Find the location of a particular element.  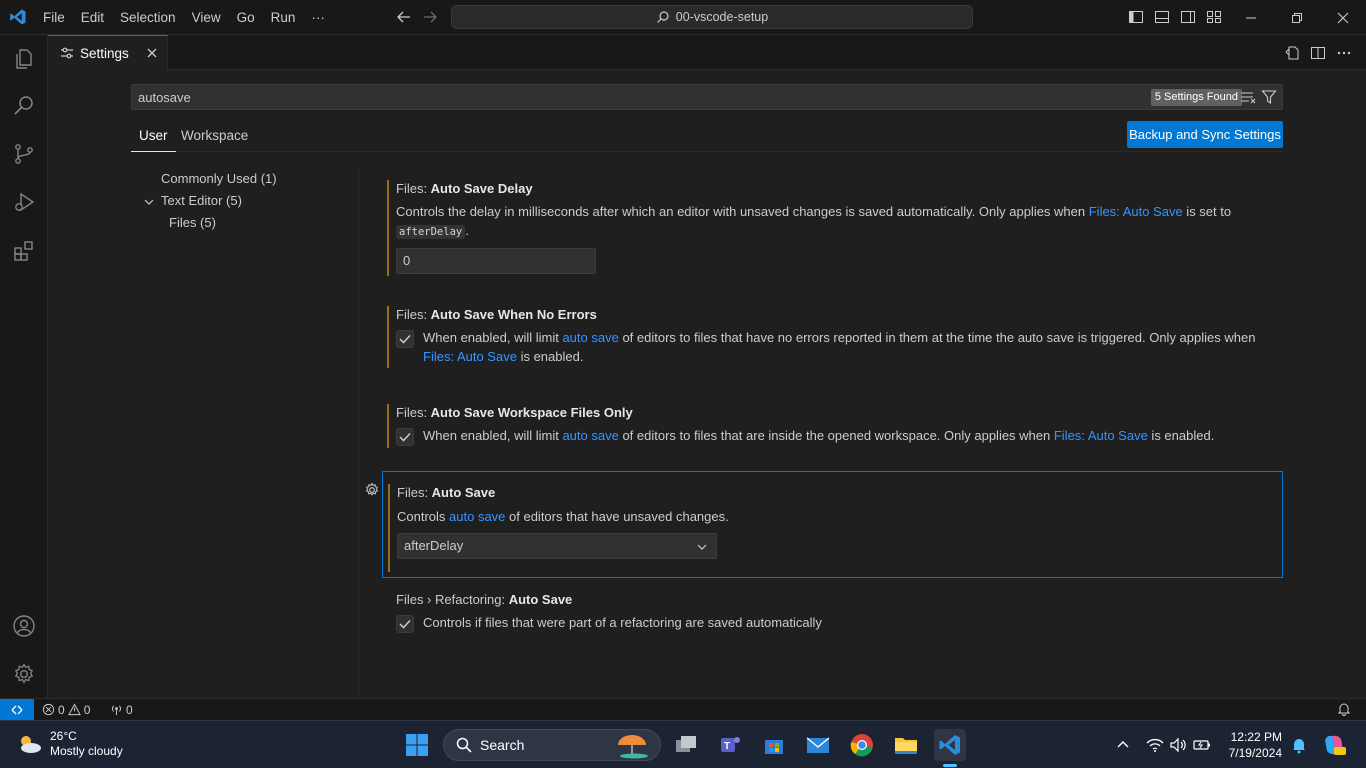

setting-title: Files: Auto Save Workspace Files Only is located at coordinates (514, 412).